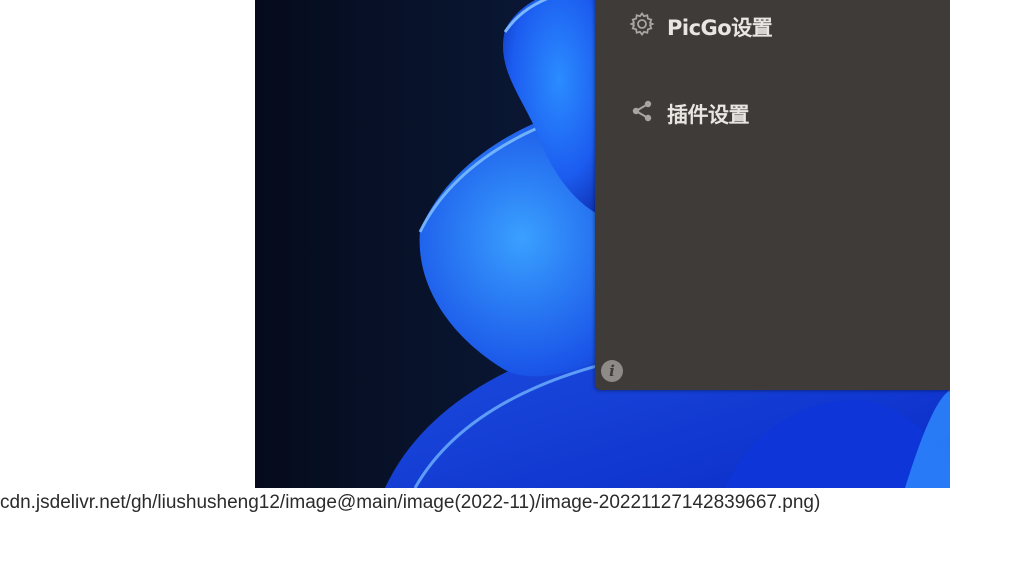 Image resolution: width=1024 pixels, height=571 pixels. I want to click on menu-item-label: 插件设置, so click(708, 115).